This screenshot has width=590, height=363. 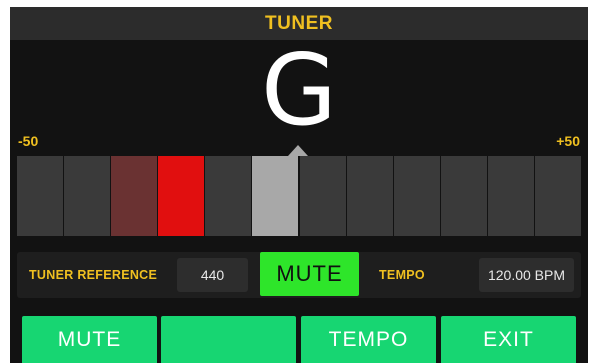 What do you see at coordinates (568, 141) in the screenshot?
I see `scale-max-label: +50` at bounding box center [568, 141].